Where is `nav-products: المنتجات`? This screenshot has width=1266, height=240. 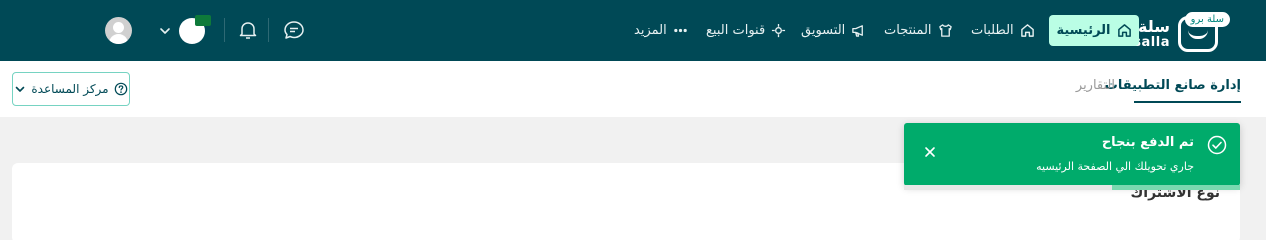
nav-products: المنتجات is located at coordinates (918, 30).